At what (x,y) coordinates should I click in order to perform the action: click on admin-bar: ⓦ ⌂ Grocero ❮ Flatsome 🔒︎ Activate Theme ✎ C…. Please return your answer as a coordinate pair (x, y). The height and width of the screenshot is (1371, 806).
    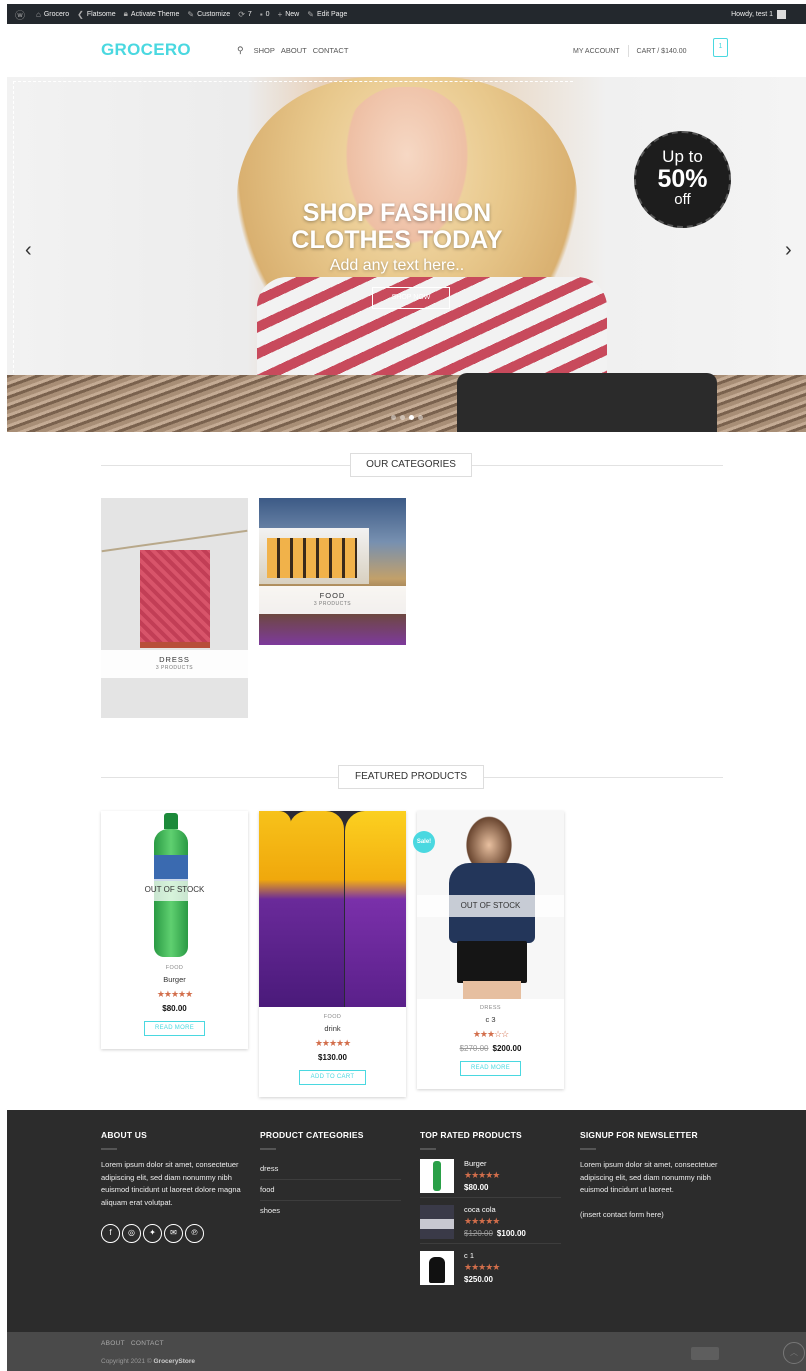
    Looking at the image, I should click on (406, 14).